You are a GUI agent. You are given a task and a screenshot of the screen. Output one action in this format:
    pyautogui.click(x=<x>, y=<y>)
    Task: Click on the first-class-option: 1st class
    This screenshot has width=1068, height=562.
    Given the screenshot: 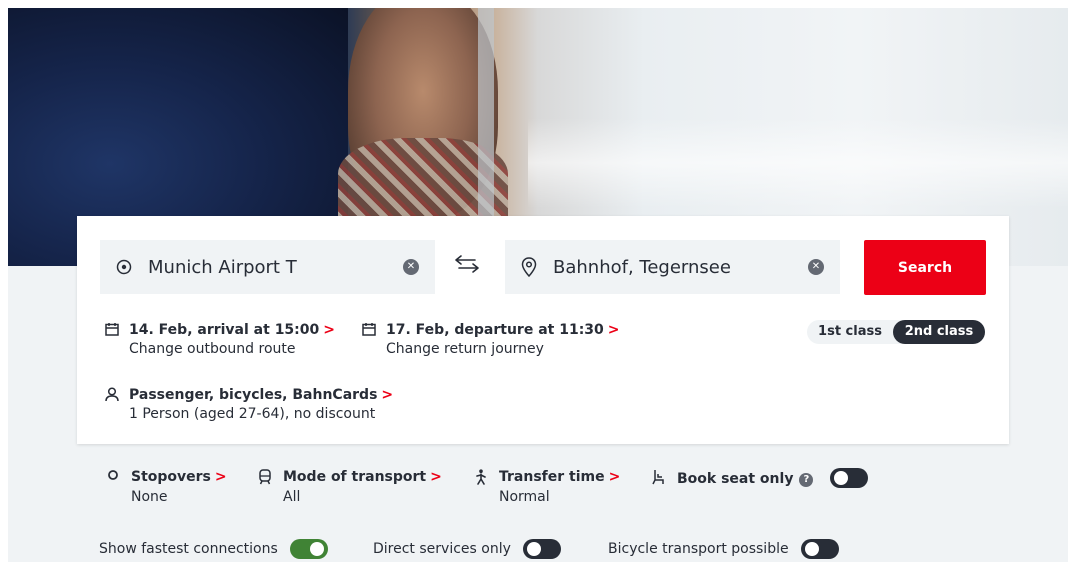 What is the action you would take?
    pyautogui.click(x=850, y=332)
    